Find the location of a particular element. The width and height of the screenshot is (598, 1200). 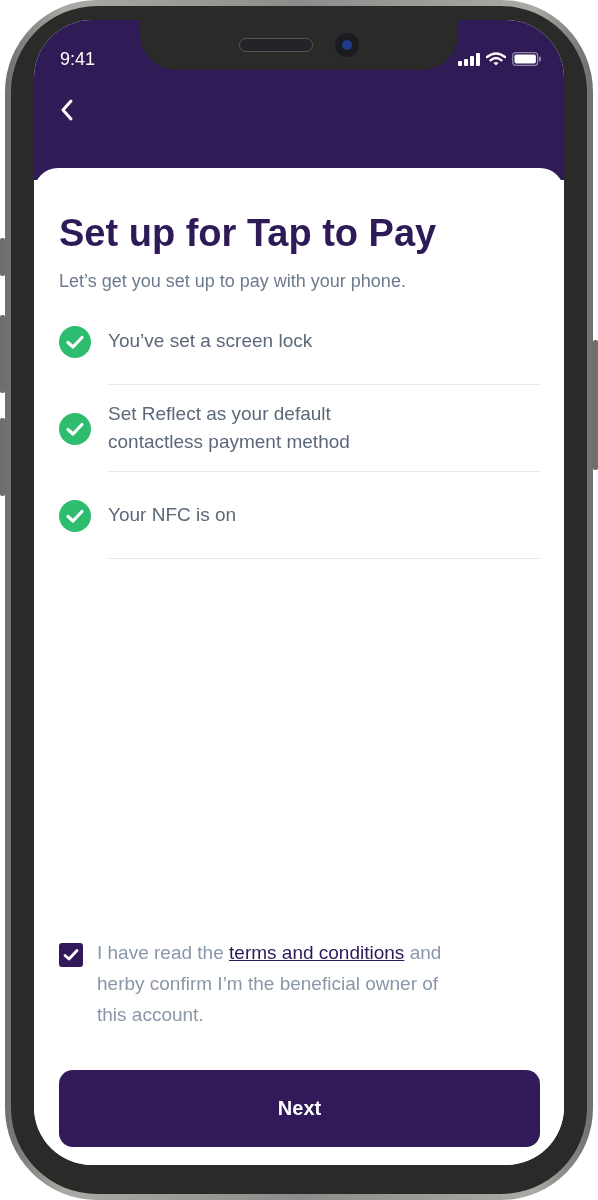

step-label: You’ve set a screen lock is located at coordinates (210, 341).